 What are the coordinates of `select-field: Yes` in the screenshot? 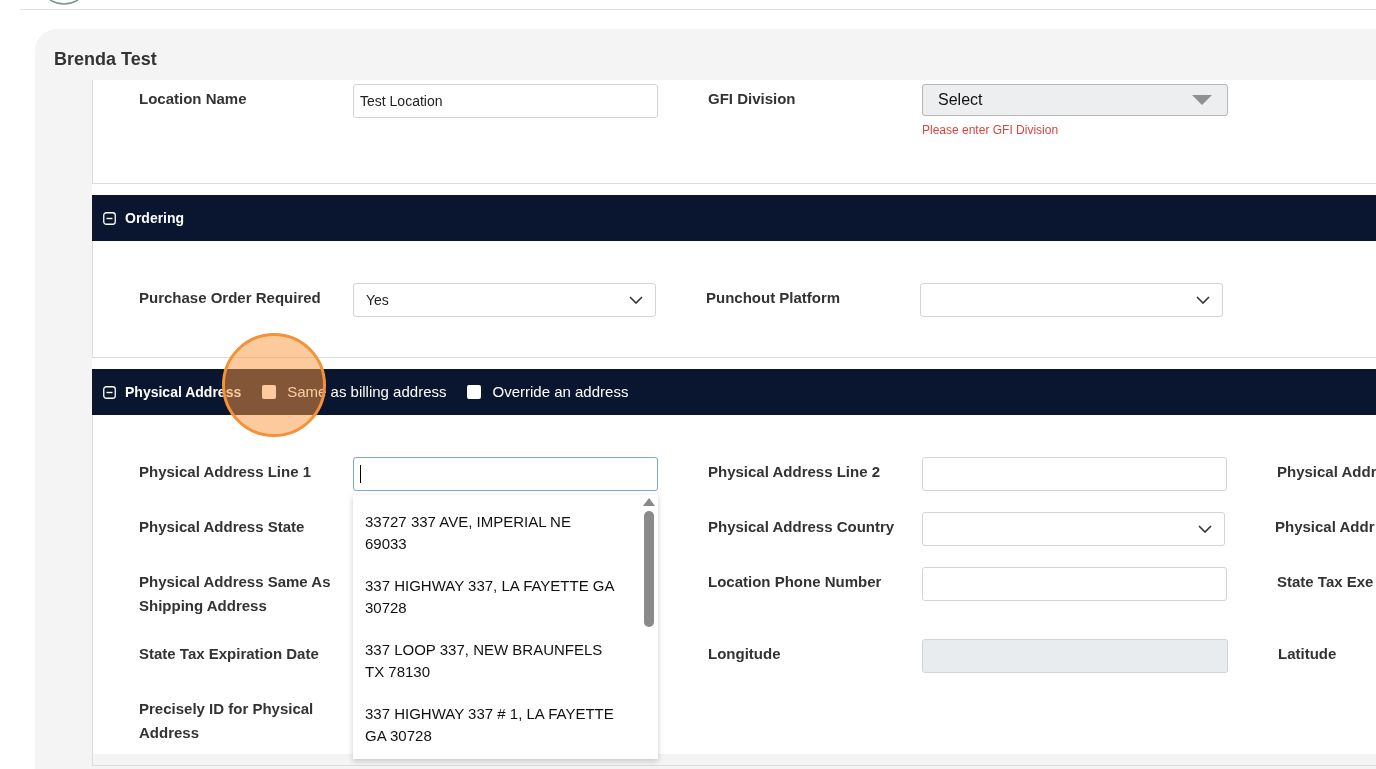 It's located at (504, 300).